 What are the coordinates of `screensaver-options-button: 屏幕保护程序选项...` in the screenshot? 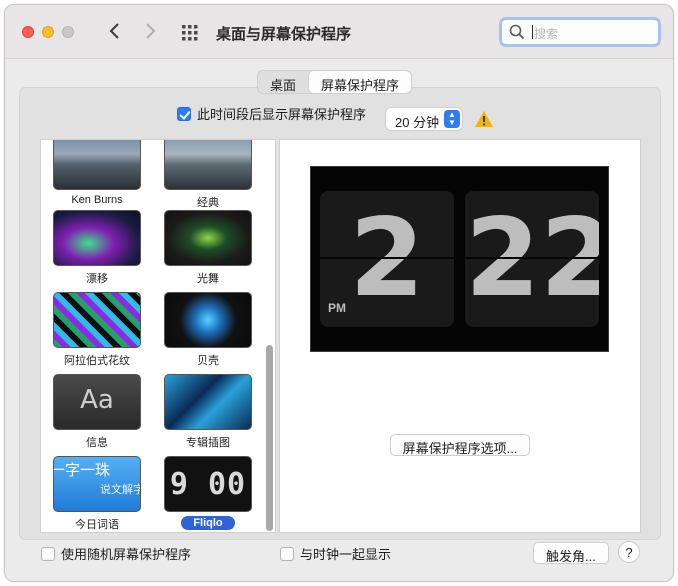 It's located at (460, 445).